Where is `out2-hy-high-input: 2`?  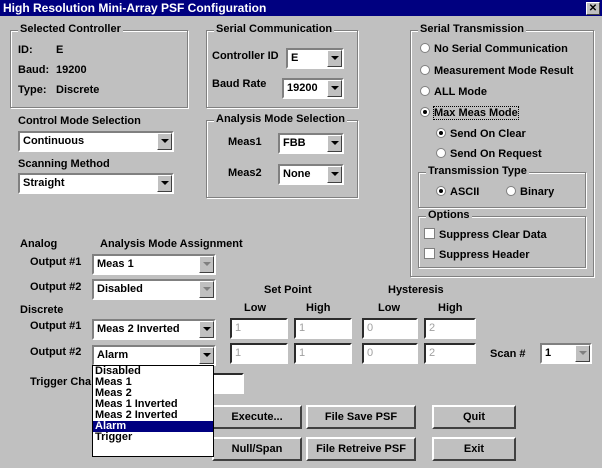
out2-hy-high-input: 2 is located at coordinates (450, 353).